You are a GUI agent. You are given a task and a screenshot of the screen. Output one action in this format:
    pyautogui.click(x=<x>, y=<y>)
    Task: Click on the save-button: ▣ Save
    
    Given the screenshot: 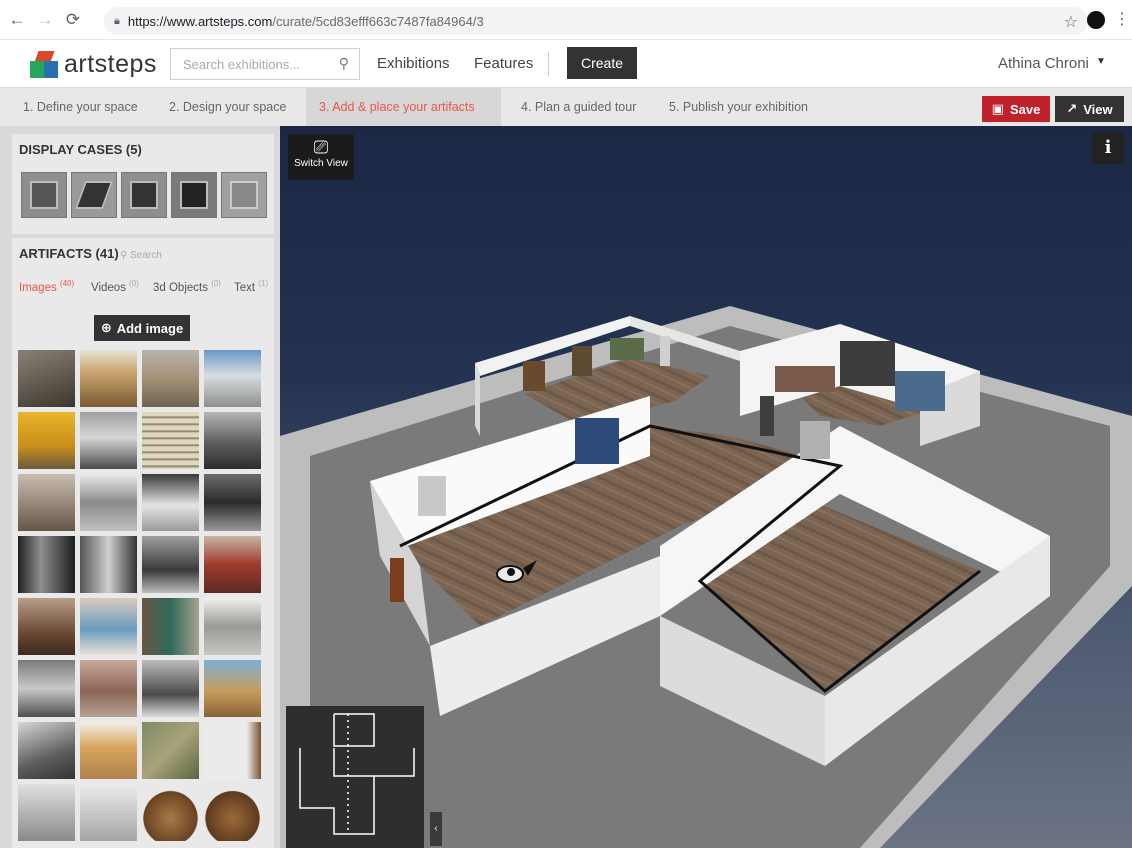 What is the action you would take?
    pyautogui.click(x=1016, y=109)
    